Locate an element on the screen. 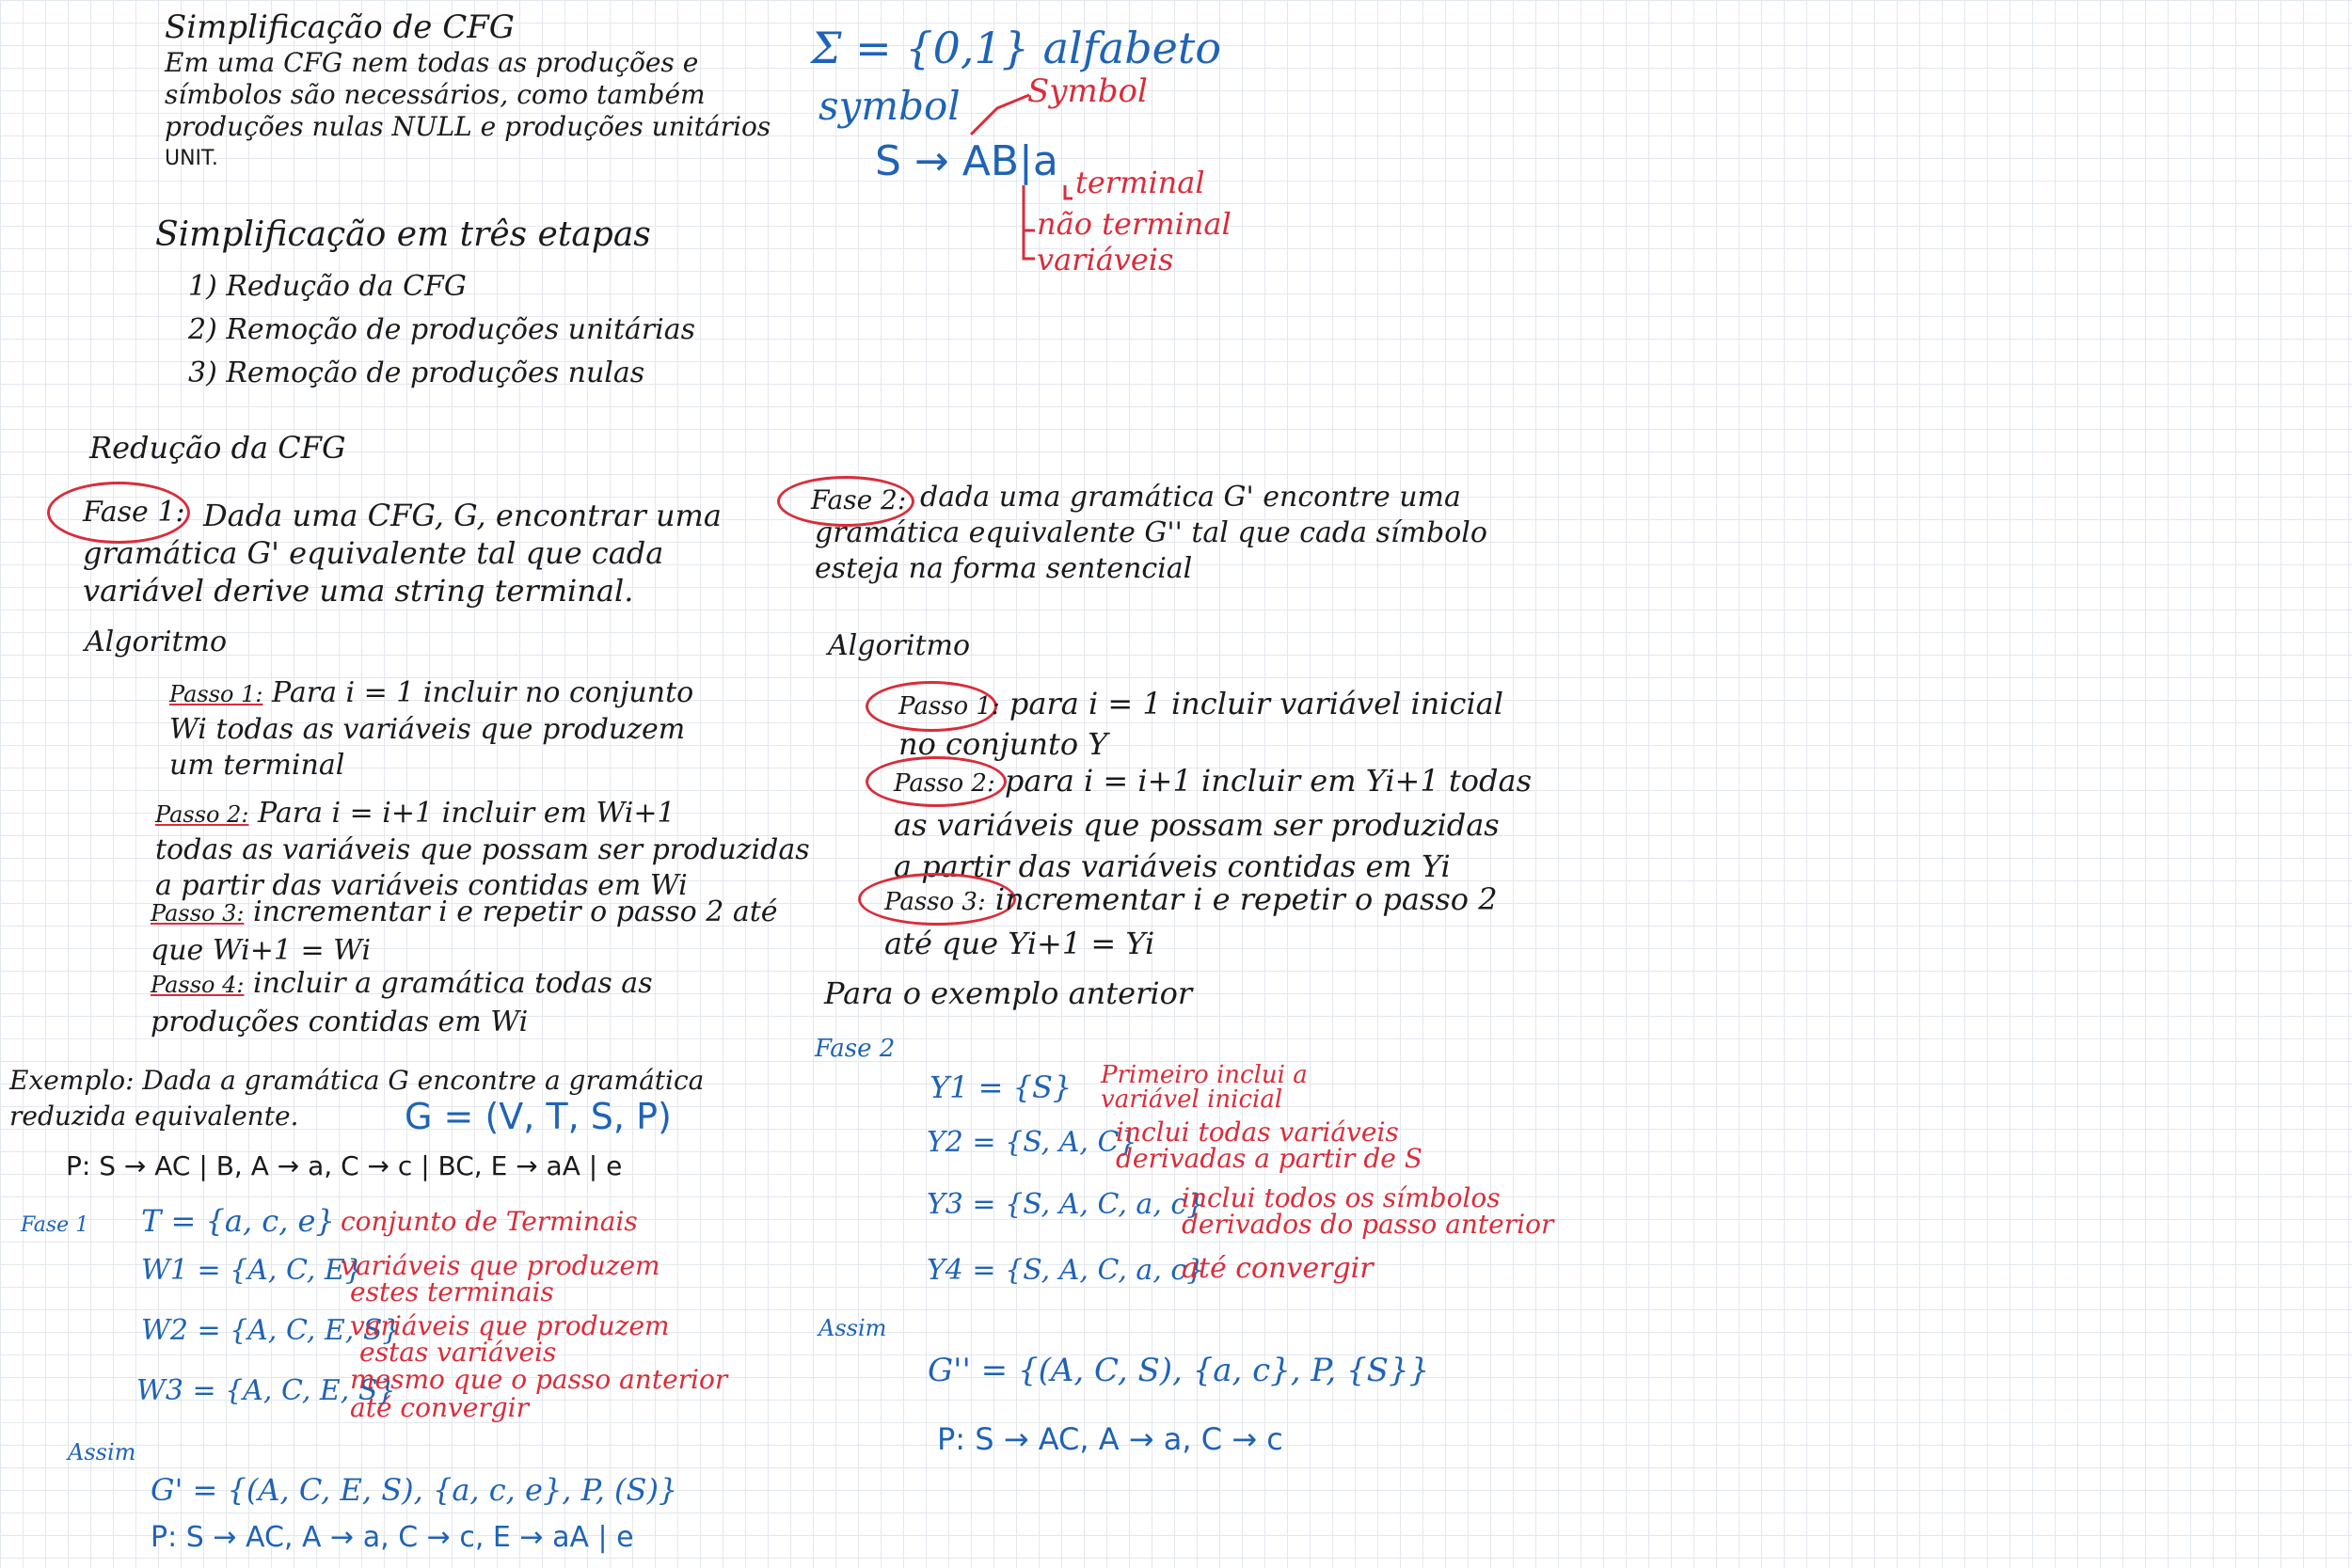 The image size is (2352, 1568). note-line: derivados do passo anterior is located at coordinates (1368, 1224).